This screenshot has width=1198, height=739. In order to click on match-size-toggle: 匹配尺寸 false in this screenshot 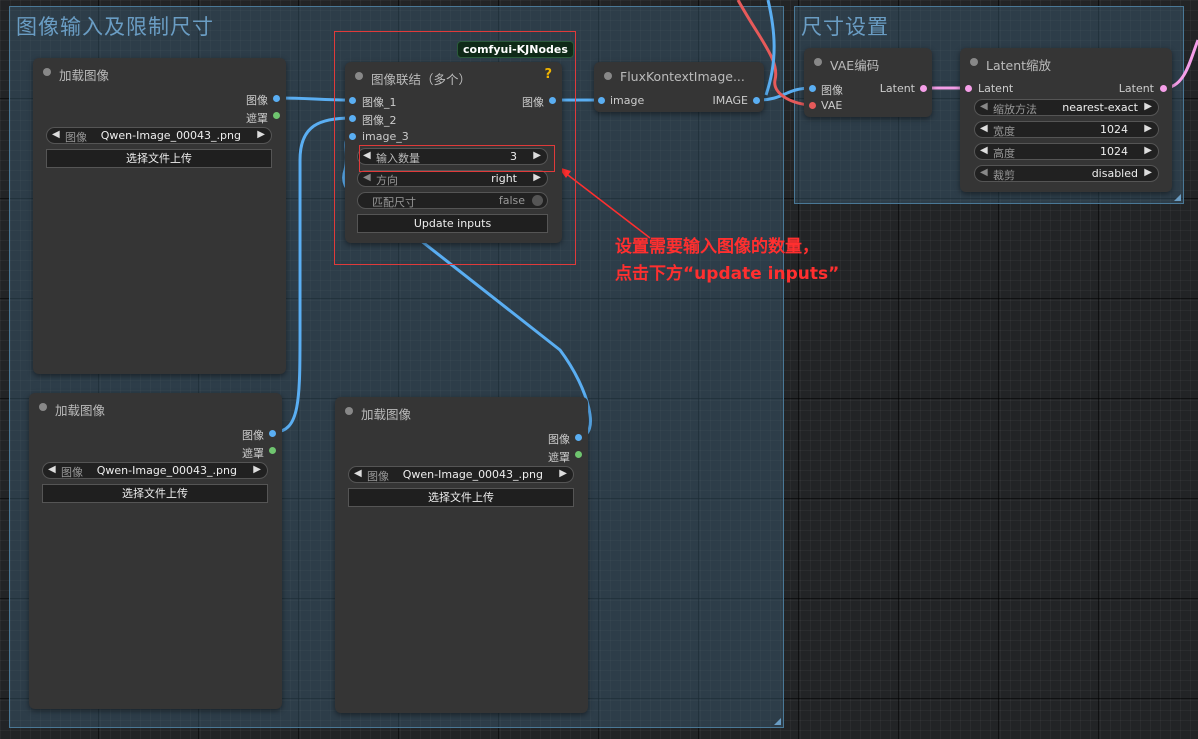, I will do `click(452, 200)`.